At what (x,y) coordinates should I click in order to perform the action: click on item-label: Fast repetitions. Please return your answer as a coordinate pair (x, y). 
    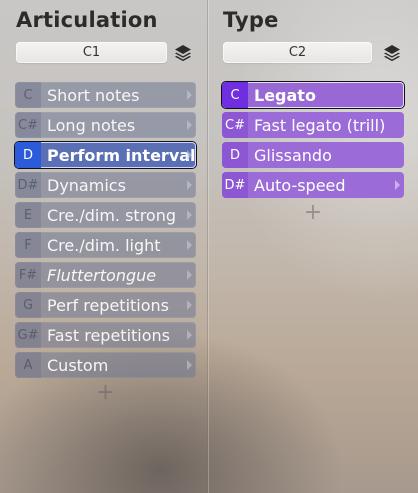
    Looking at the image, I should click on (109, 335).